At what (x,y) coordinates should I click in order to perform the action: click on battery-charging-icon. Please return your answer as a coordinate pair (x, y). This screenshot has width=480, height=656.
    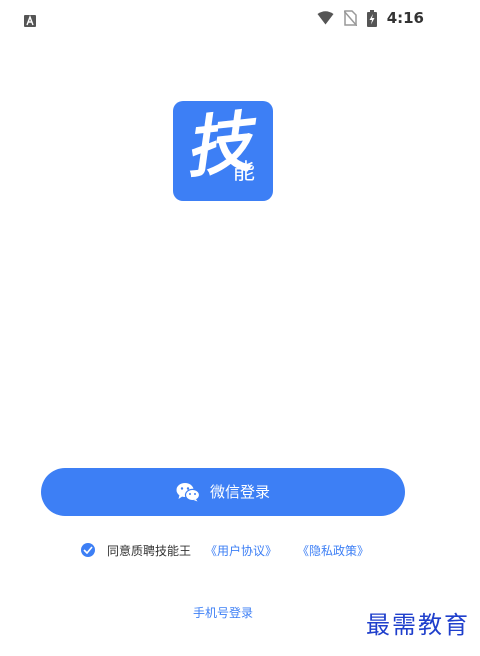
    Looking at the image, I should click on (371, 18).